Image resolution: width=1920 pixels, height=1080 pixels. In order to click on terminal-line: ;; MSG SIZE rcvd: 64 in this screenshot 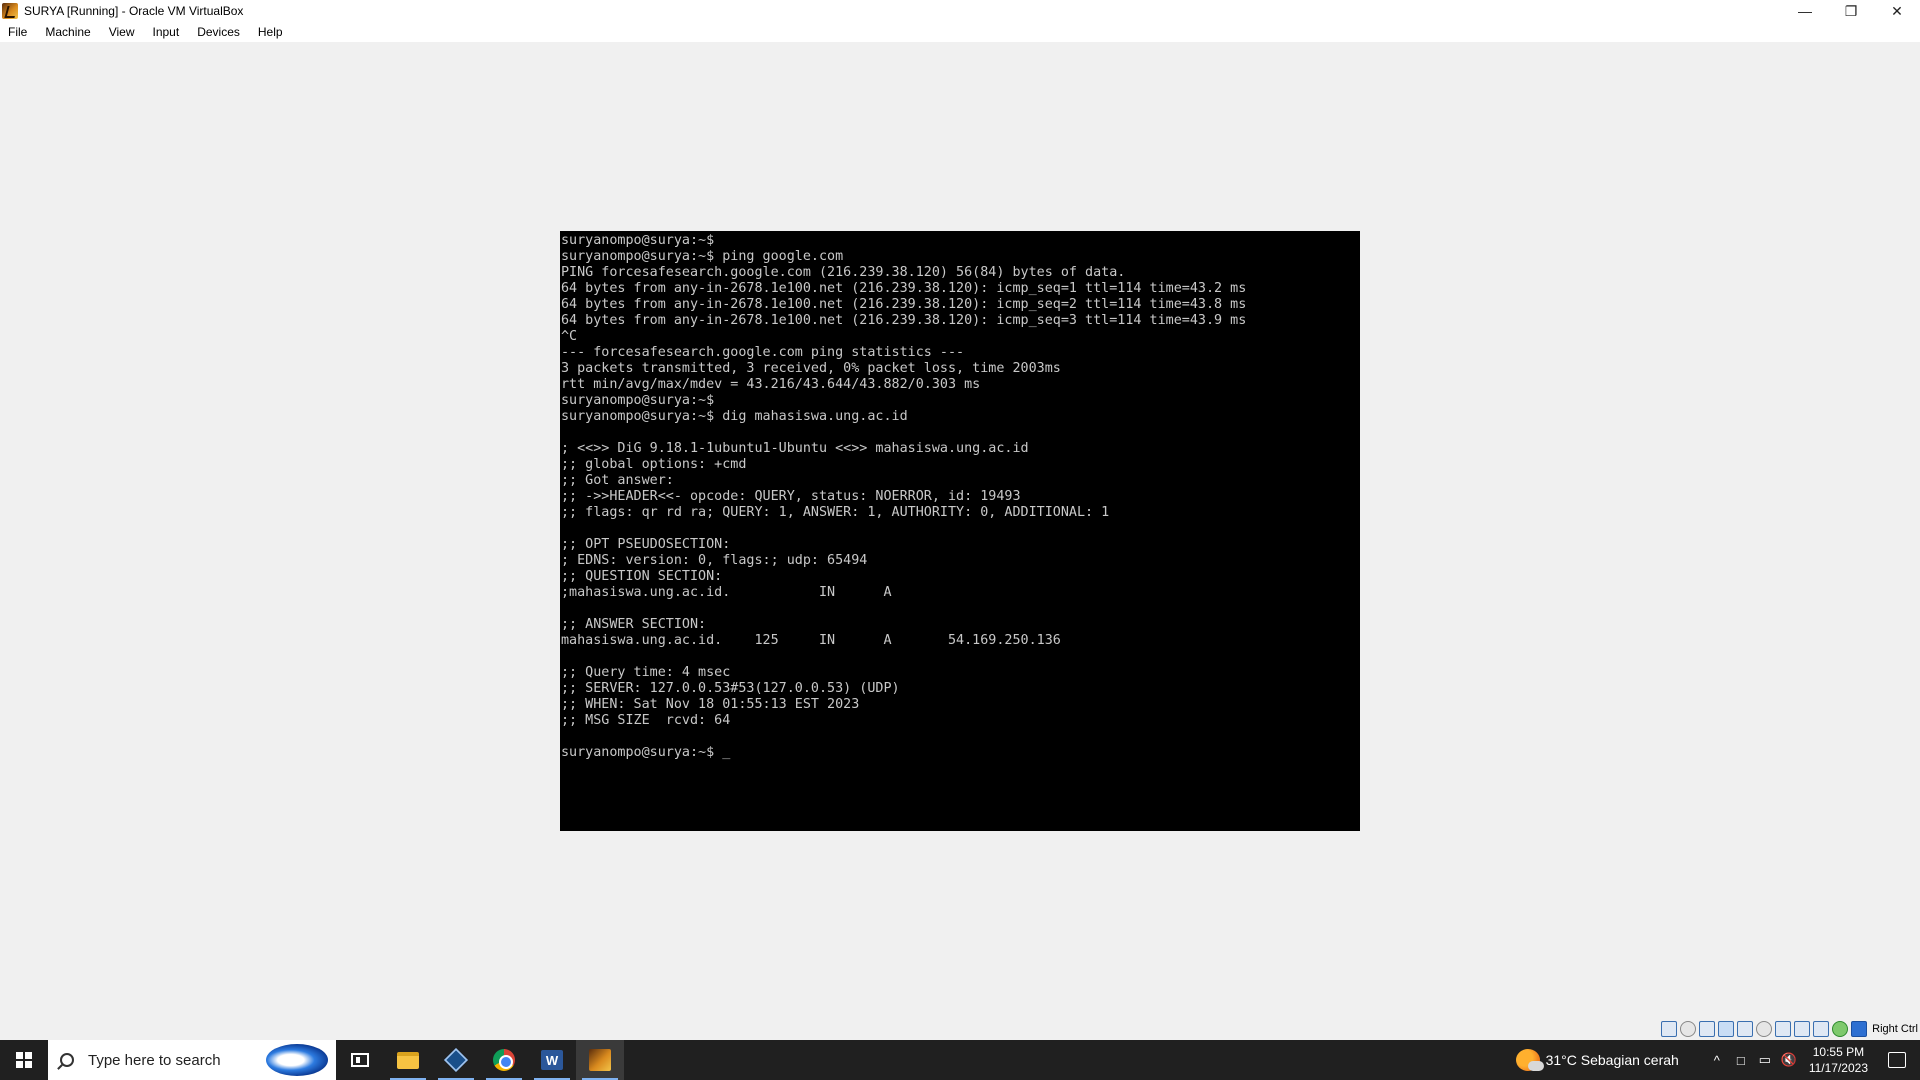, I will do `click(646, 720)`.